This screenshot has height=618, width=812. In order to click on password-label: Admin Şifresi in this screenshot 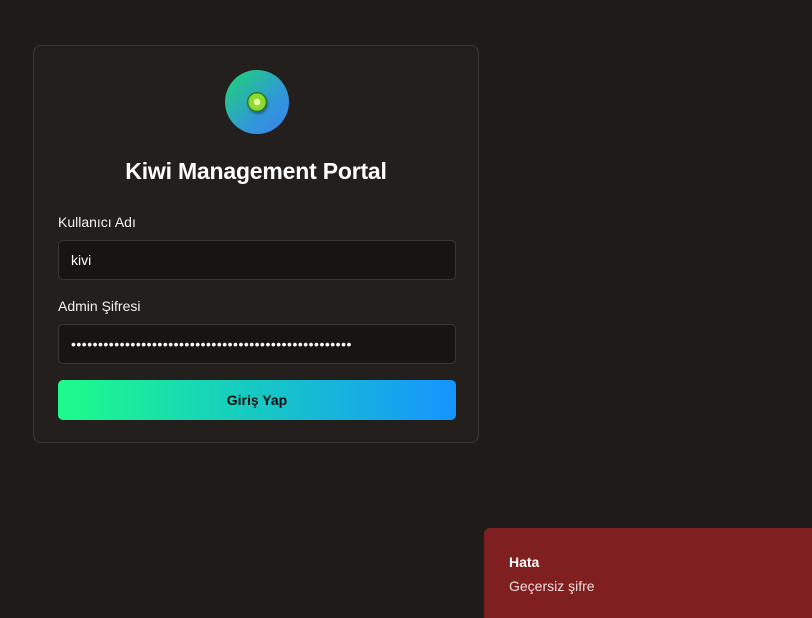, I will do `click(99, 306)`.